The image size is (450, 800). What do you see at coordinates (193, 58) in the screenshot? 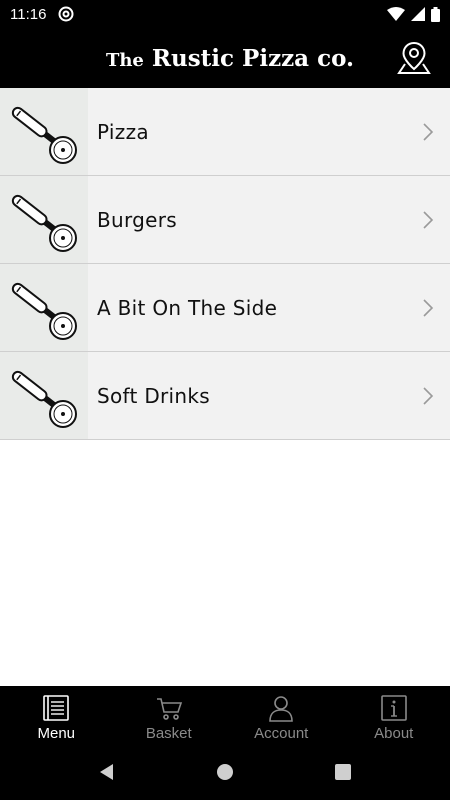
I see `brand-name: Rustic` at bounding box center [193, 58].